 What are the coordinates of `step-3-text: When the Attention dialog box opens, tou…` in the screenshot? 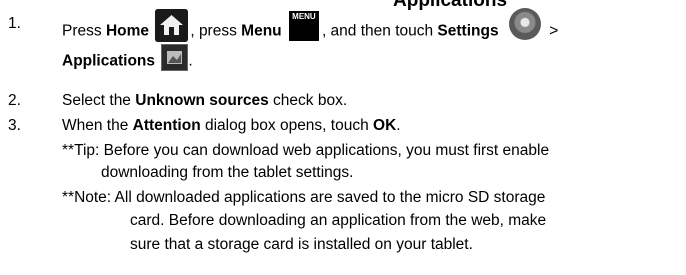 It's located at (231, 125).